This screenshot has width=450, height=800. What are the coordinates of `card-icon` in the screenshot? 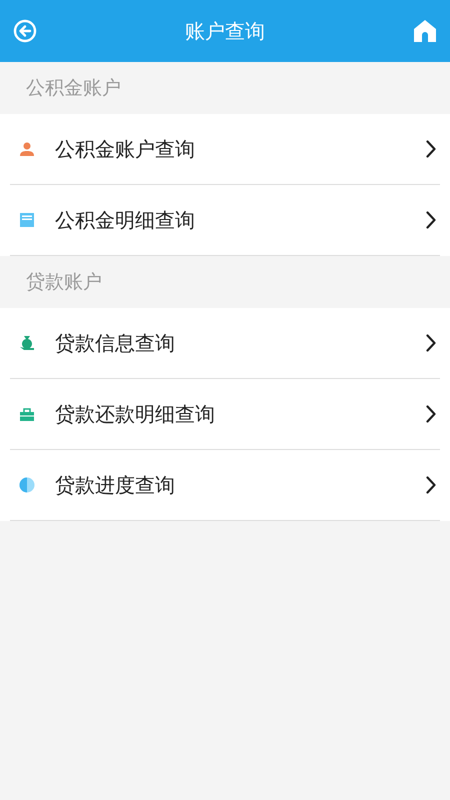 It's located at (27, 220).